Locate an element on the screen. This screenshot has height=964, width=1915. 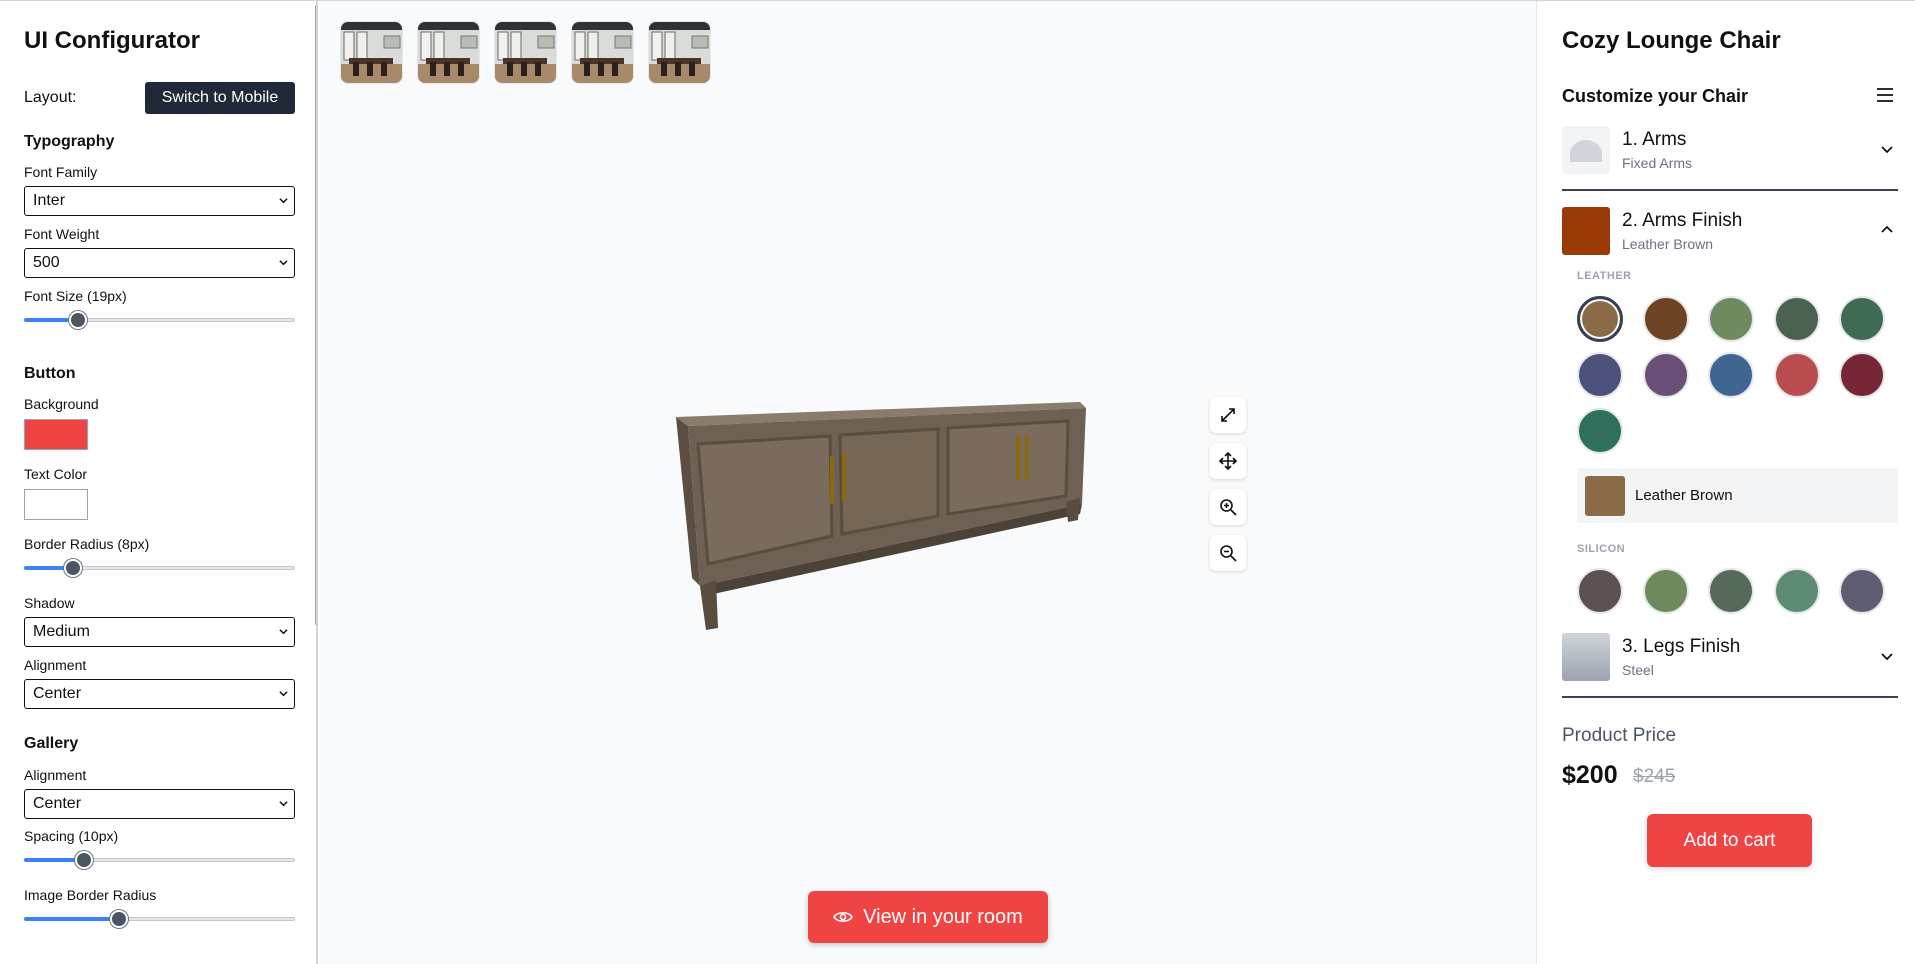
configurator-title: UI Configurator is located at coordinates (112, 40).